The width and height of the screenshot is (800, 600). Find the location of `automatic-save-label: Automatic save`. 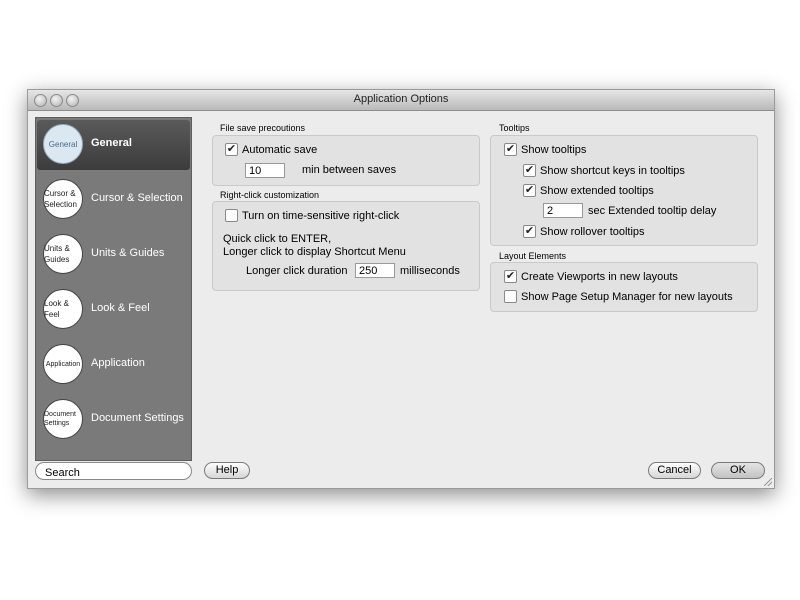

automatic-save-label: Automatic save is located at coordinates (280, 149).